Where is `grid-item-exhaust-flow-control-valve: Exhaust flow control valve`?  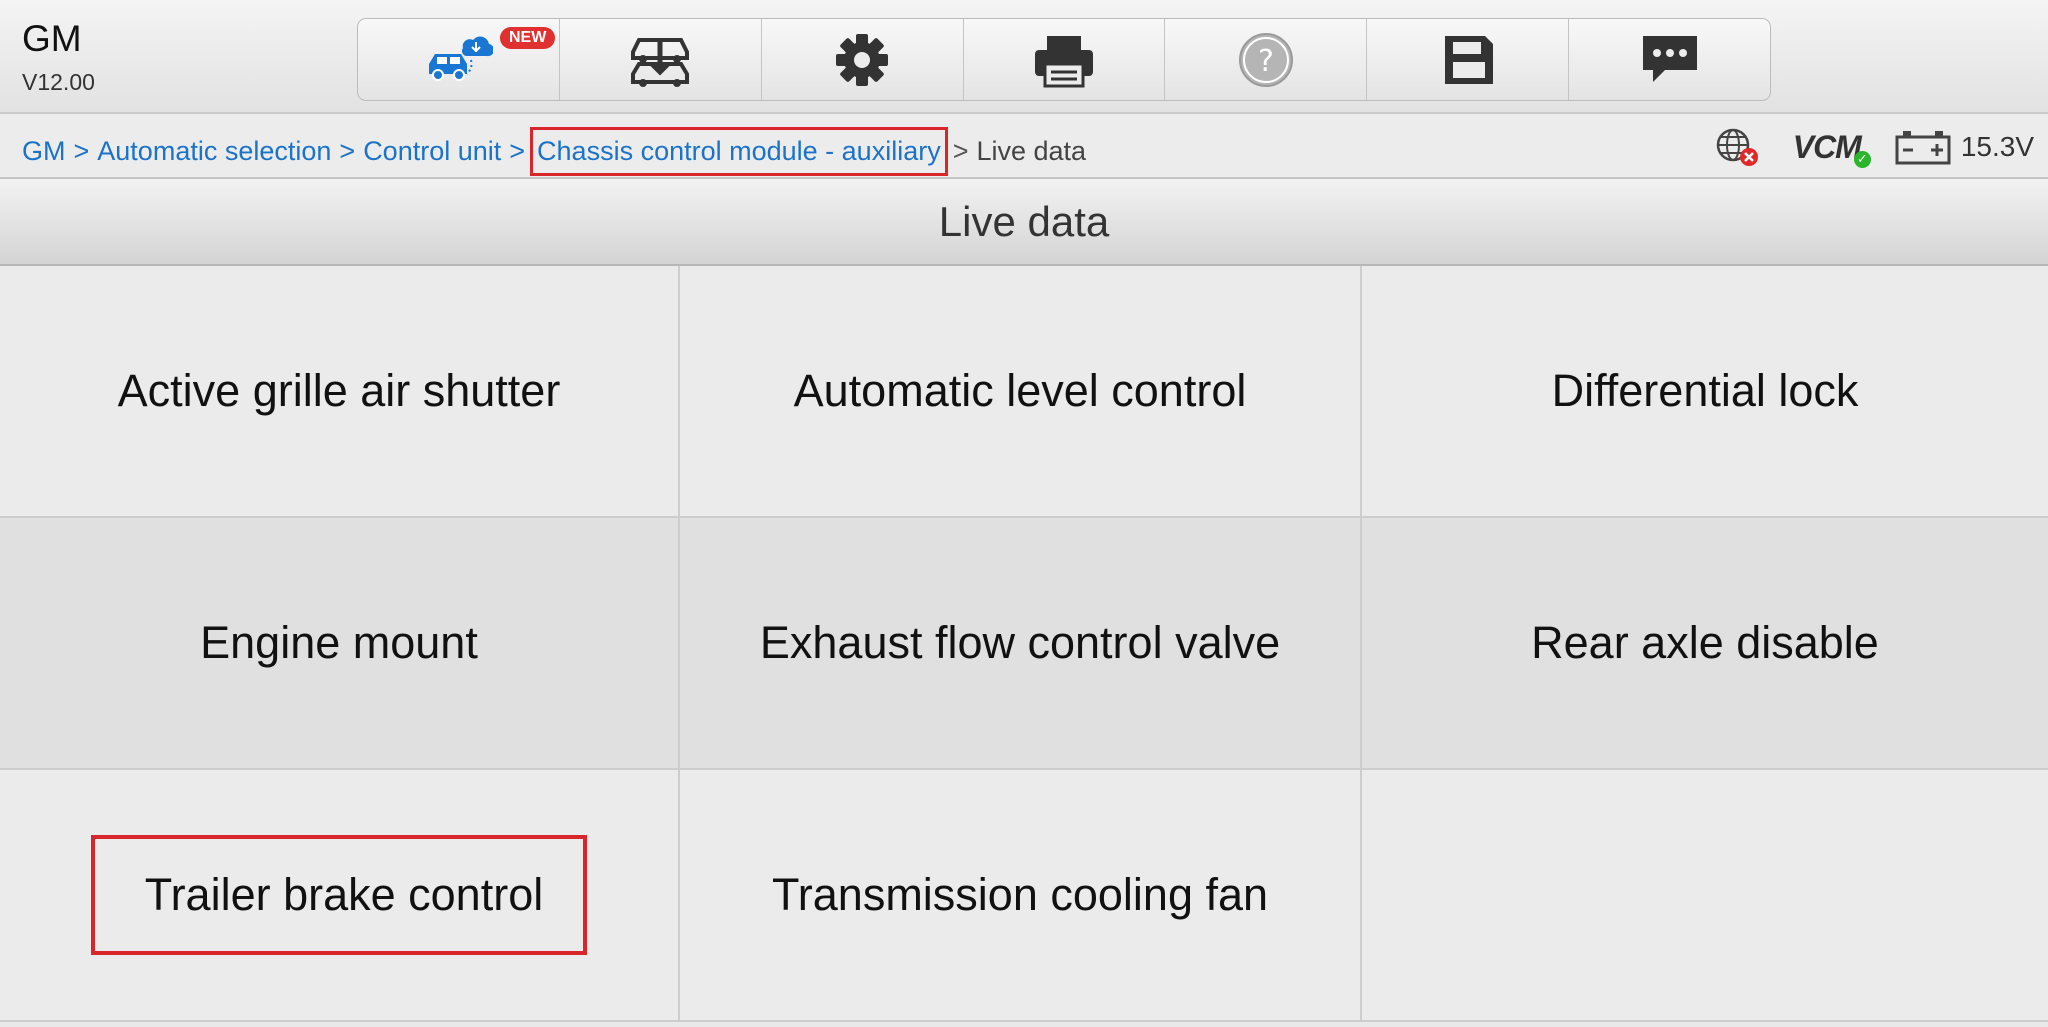
grid-item-exhaust-flow-control-valve: Exhaust flow control valve is located at coordinates (1021, 644).